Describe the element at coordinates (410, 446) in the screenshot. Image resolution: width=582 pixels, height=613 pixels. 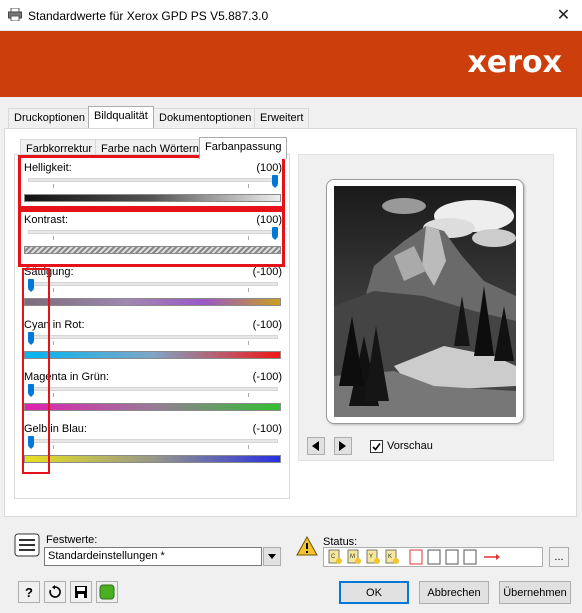
I see `preview-checkbox-label: Vorschau` at that location.